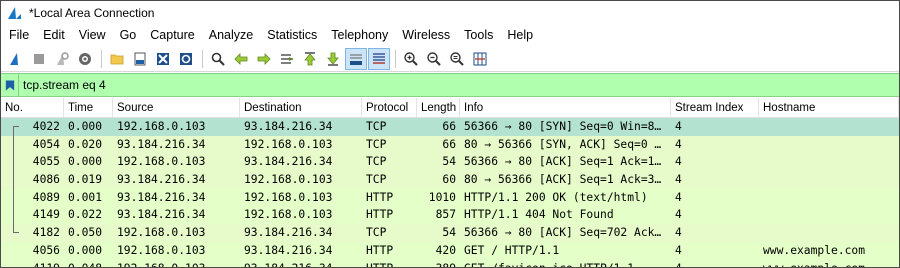 The height and width of the screenshot is (268, 900). What do you see at coordinates (292, 35) in the screenshot?
I see `menu-statistics: Statistics` at bounding box center [292, 35].